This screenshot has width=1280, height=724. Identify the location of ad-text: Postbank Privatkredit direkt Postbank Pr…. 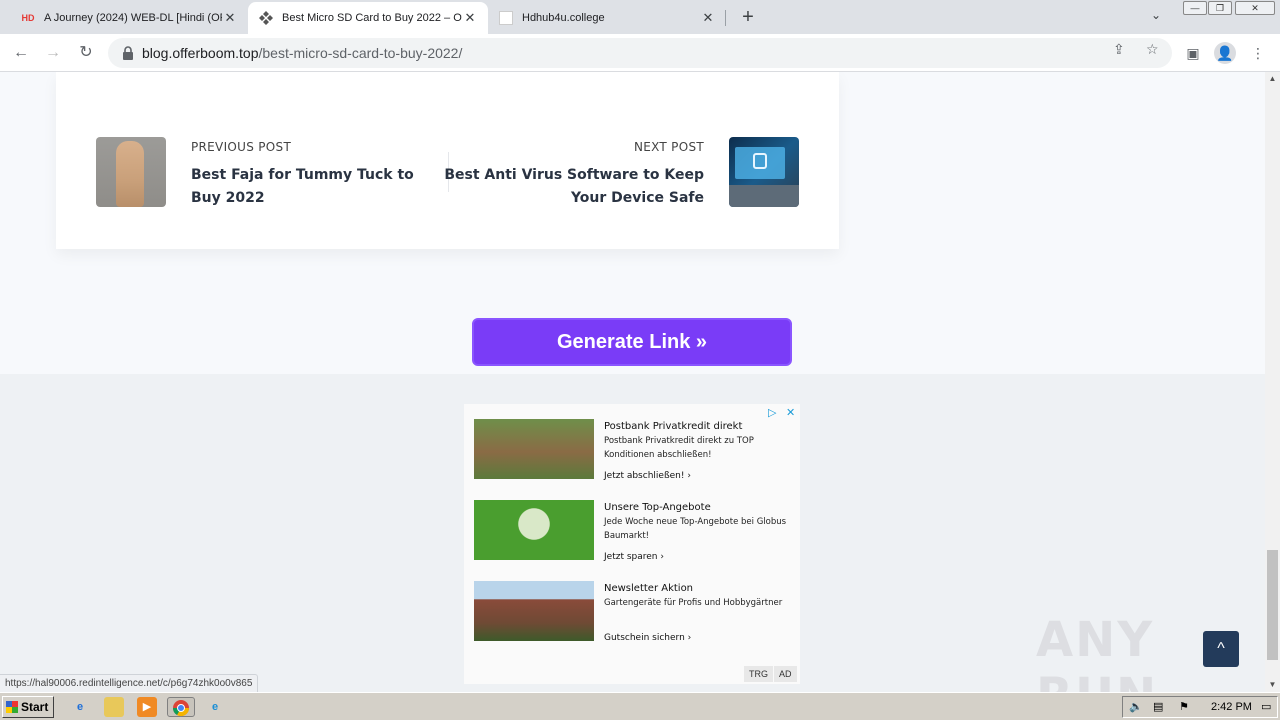
(699, 450).